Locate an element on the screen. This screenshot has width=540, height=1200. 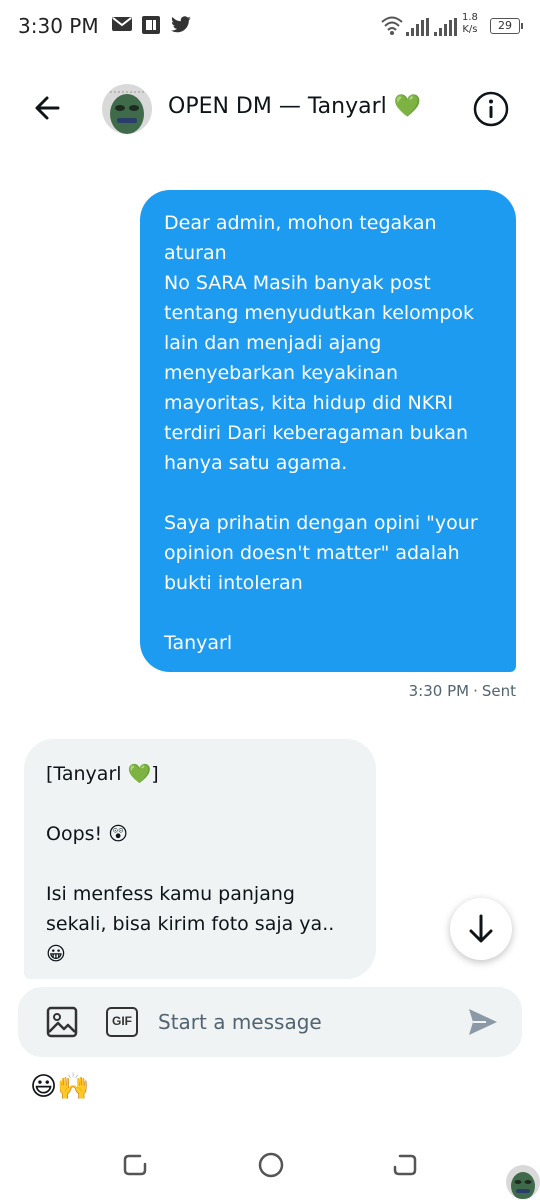
scroll-to-bottom-button is located at coordinates (481, 929).